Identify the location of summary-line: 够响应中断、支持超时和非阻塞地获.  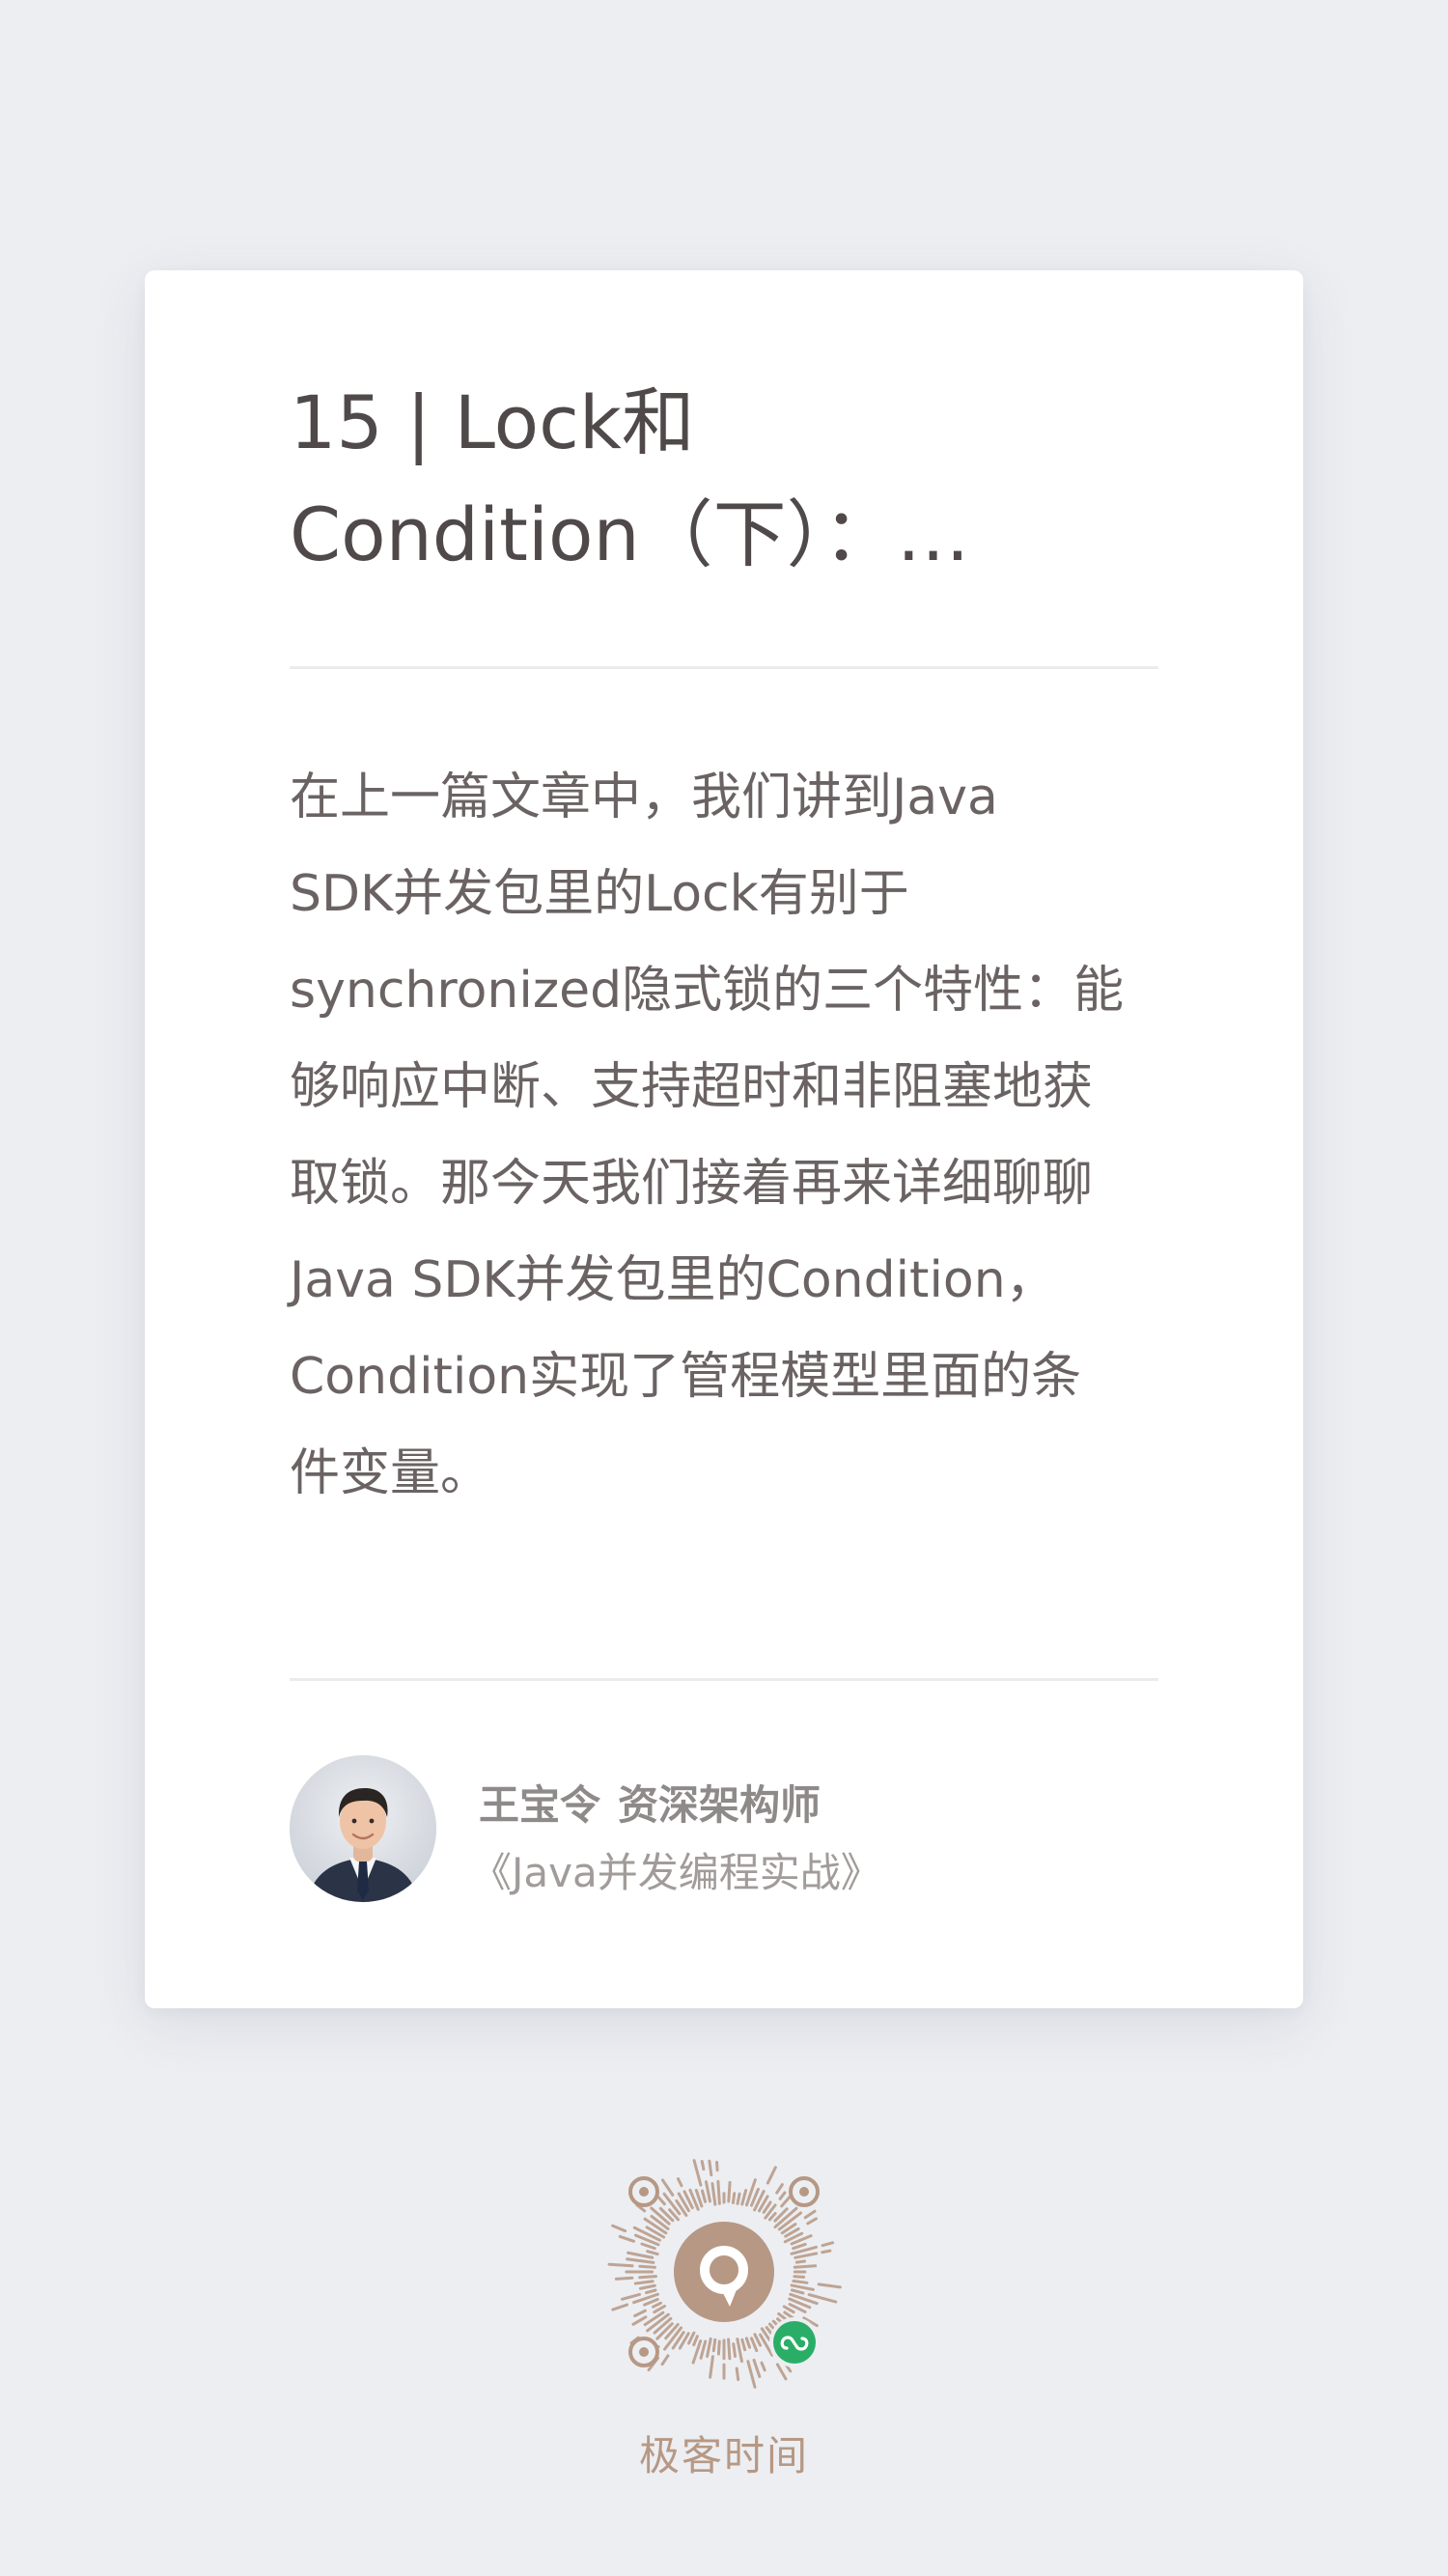
(692, 1087).